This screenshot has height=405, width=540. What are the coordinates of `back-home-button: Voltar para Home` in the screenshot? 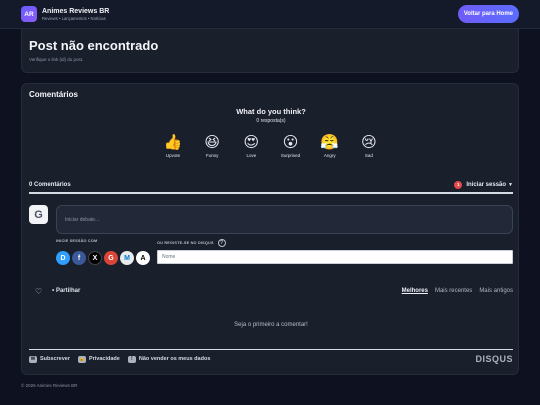 It's located at (488, 14).